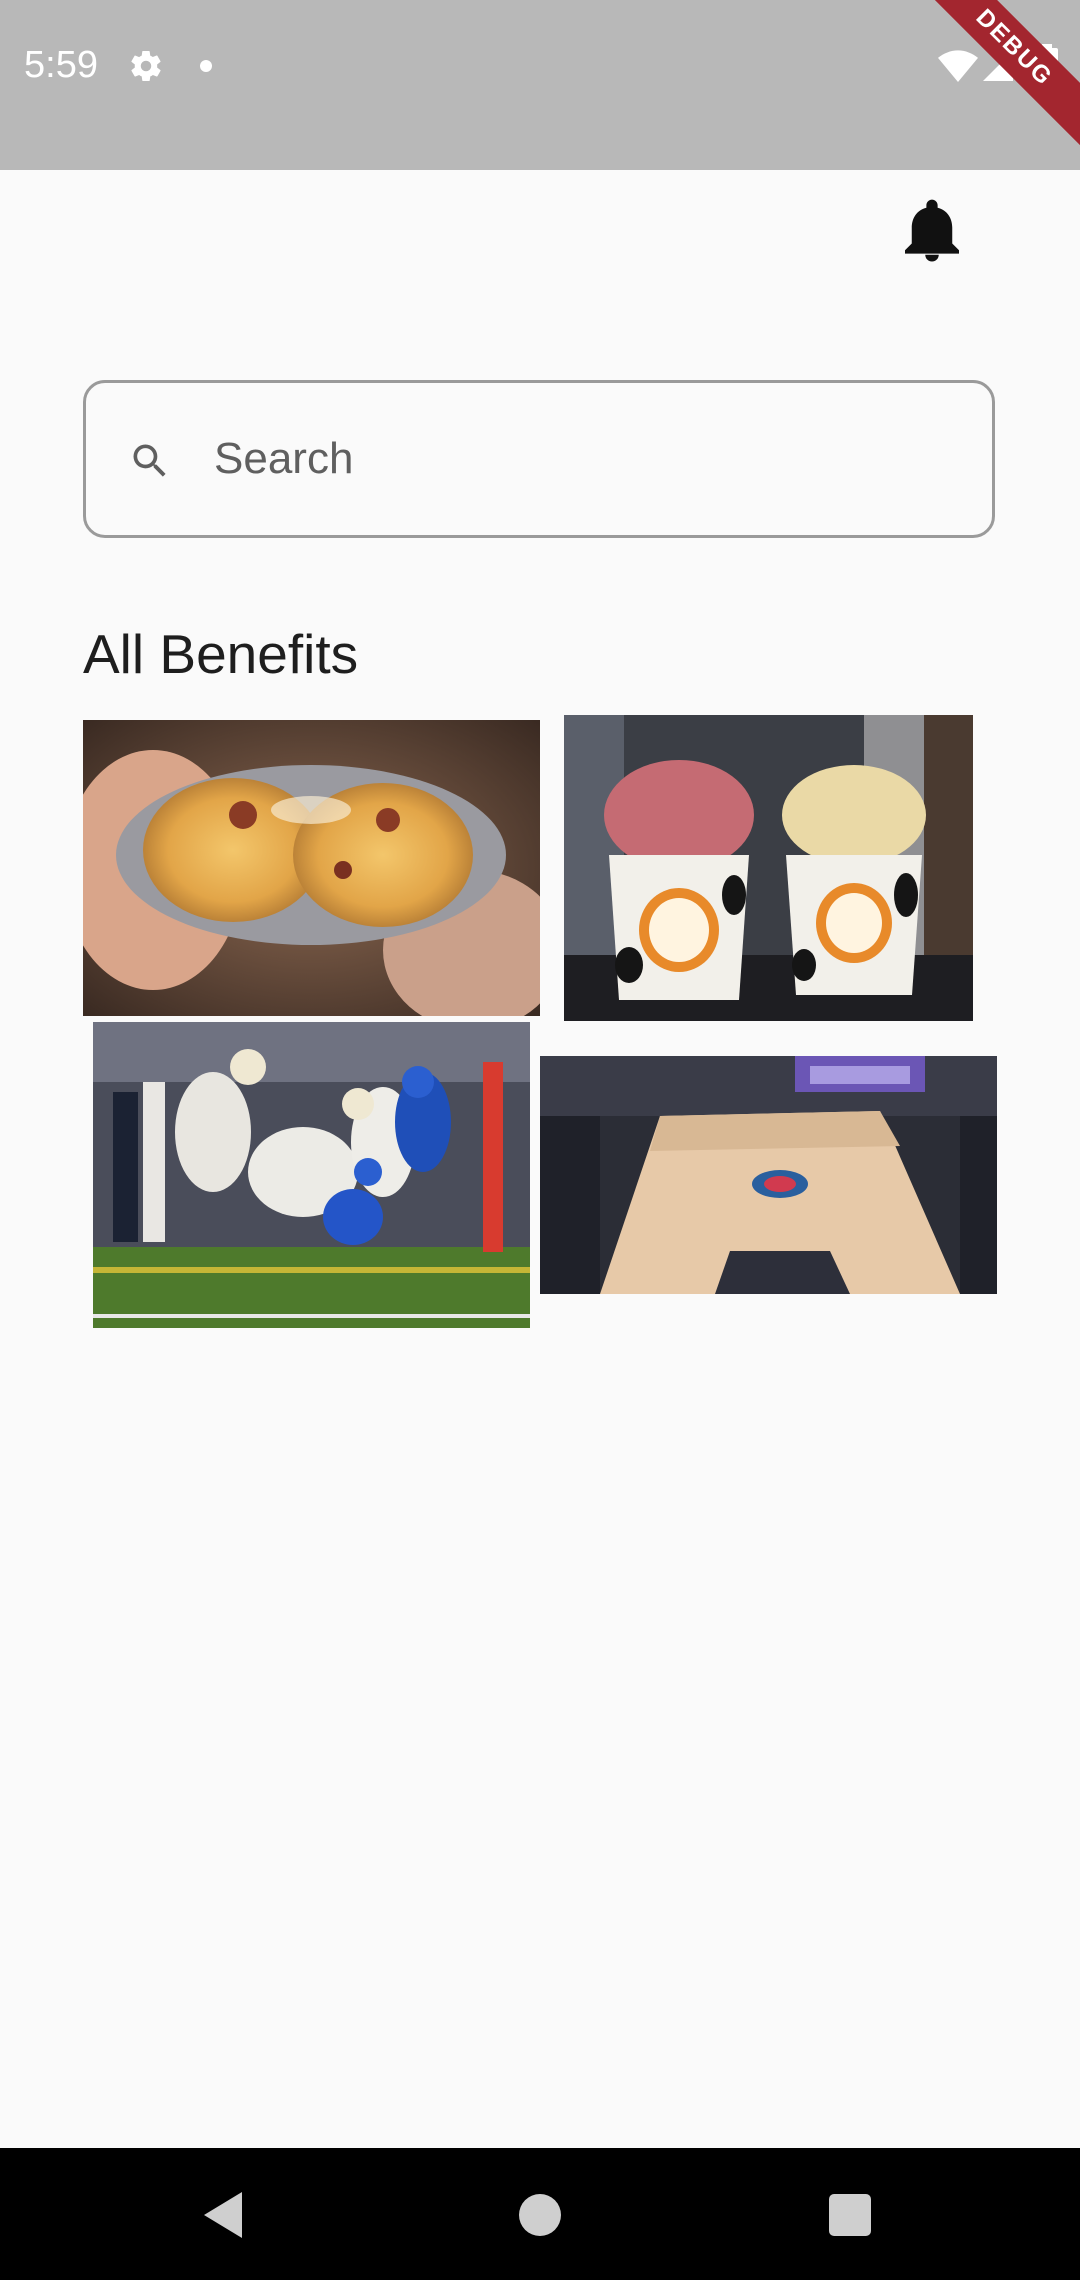 The width and height of the screenshot is (1080, 2280). What do you see at coordinates (226, 2215) in the screenshot?
I see `back-icon` at bounding box center [226, 2215].